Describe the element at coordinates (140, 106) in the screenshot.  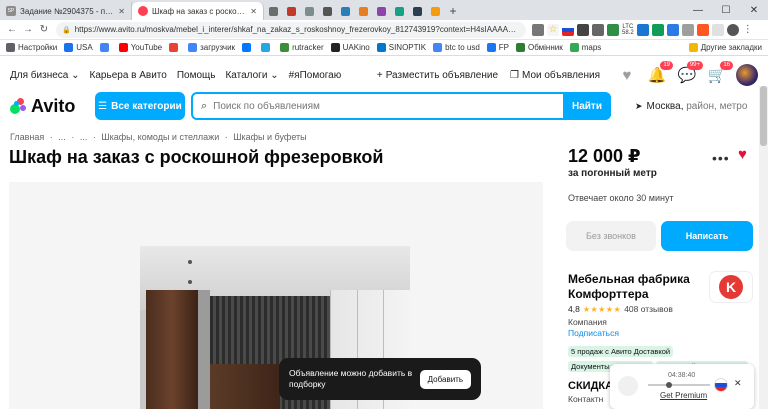
I see `all-categories-button: ☰ Все категории` at that location.